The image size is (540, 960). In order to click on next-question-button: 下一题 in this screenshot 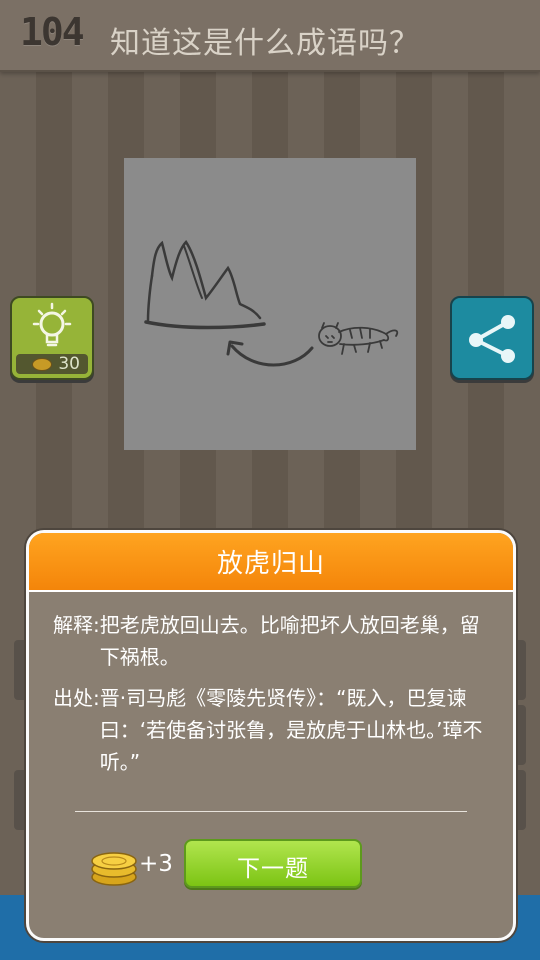, I will do `click(273, 863)`.